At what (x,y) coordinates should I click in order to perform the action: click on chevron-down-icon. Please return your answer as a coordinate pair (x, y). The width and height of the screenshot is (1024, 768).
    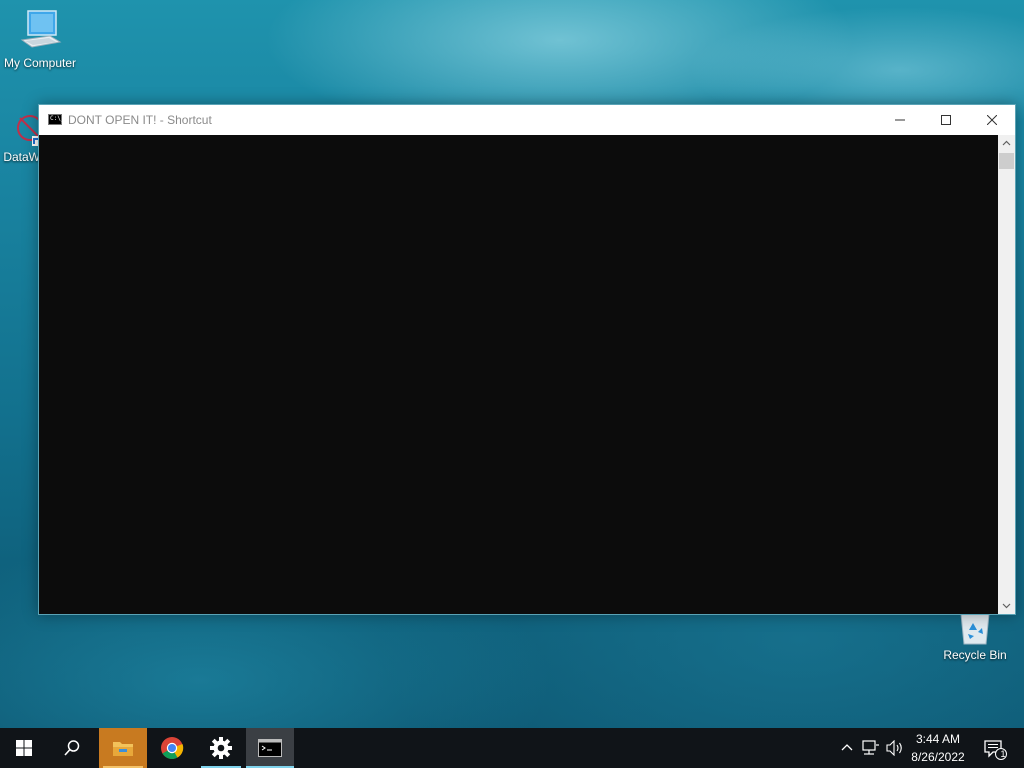
    Looking at the image, I should click on (1006, 606).